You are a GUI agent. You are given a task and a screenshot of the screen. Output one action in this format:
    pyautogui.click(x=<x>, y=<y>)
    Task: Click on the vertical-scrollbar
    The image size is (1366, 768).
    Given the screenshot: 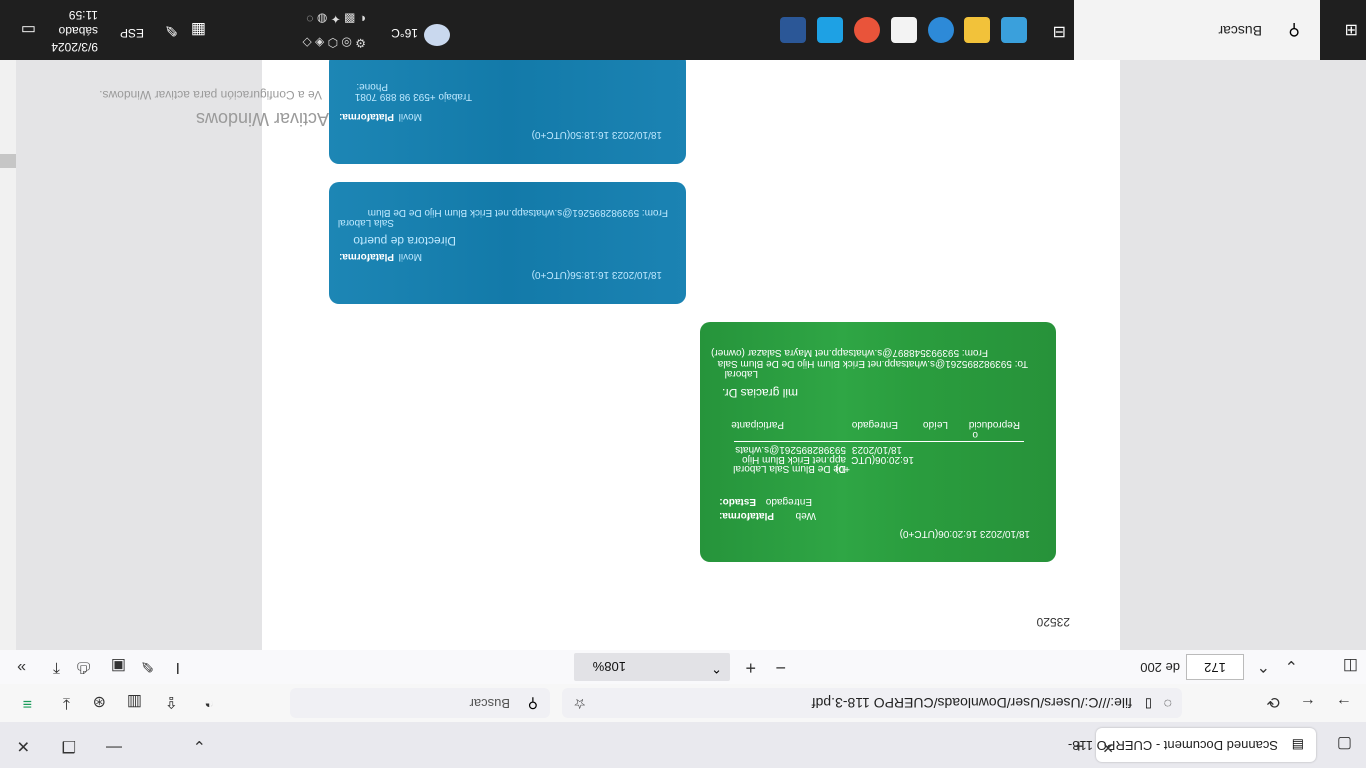 What is the action you would take?
    pyautogui.click(x=8, y=355)
    